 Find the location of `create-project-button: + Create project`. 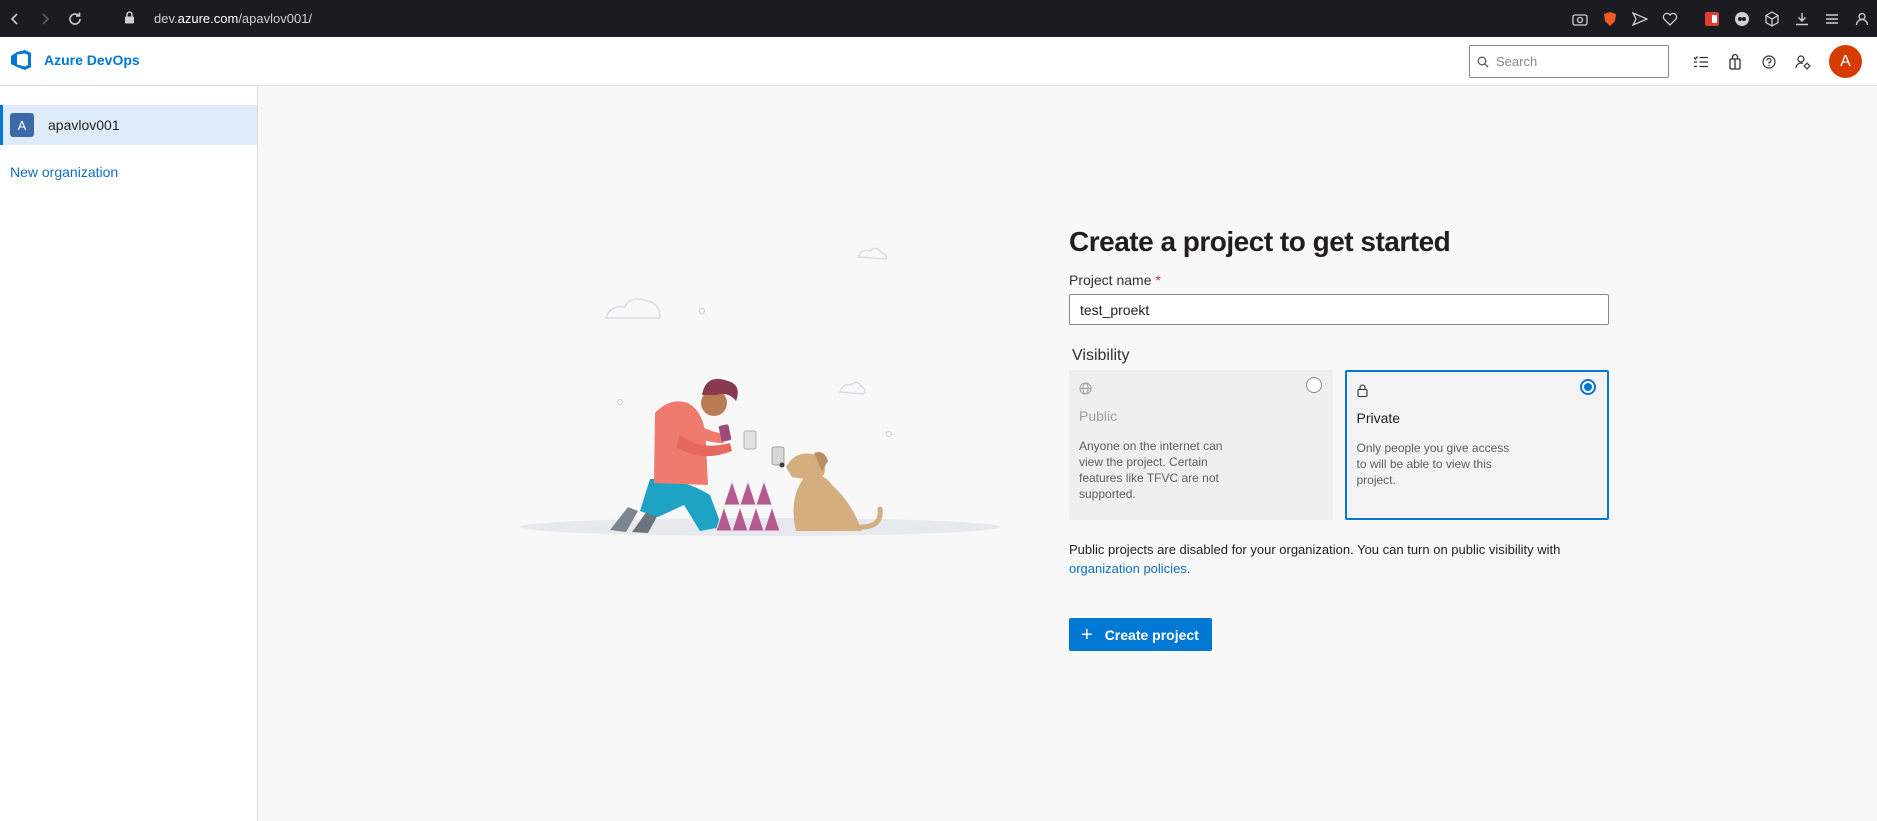

create-project-button: + Create project is located at coordinates (1140, 634).